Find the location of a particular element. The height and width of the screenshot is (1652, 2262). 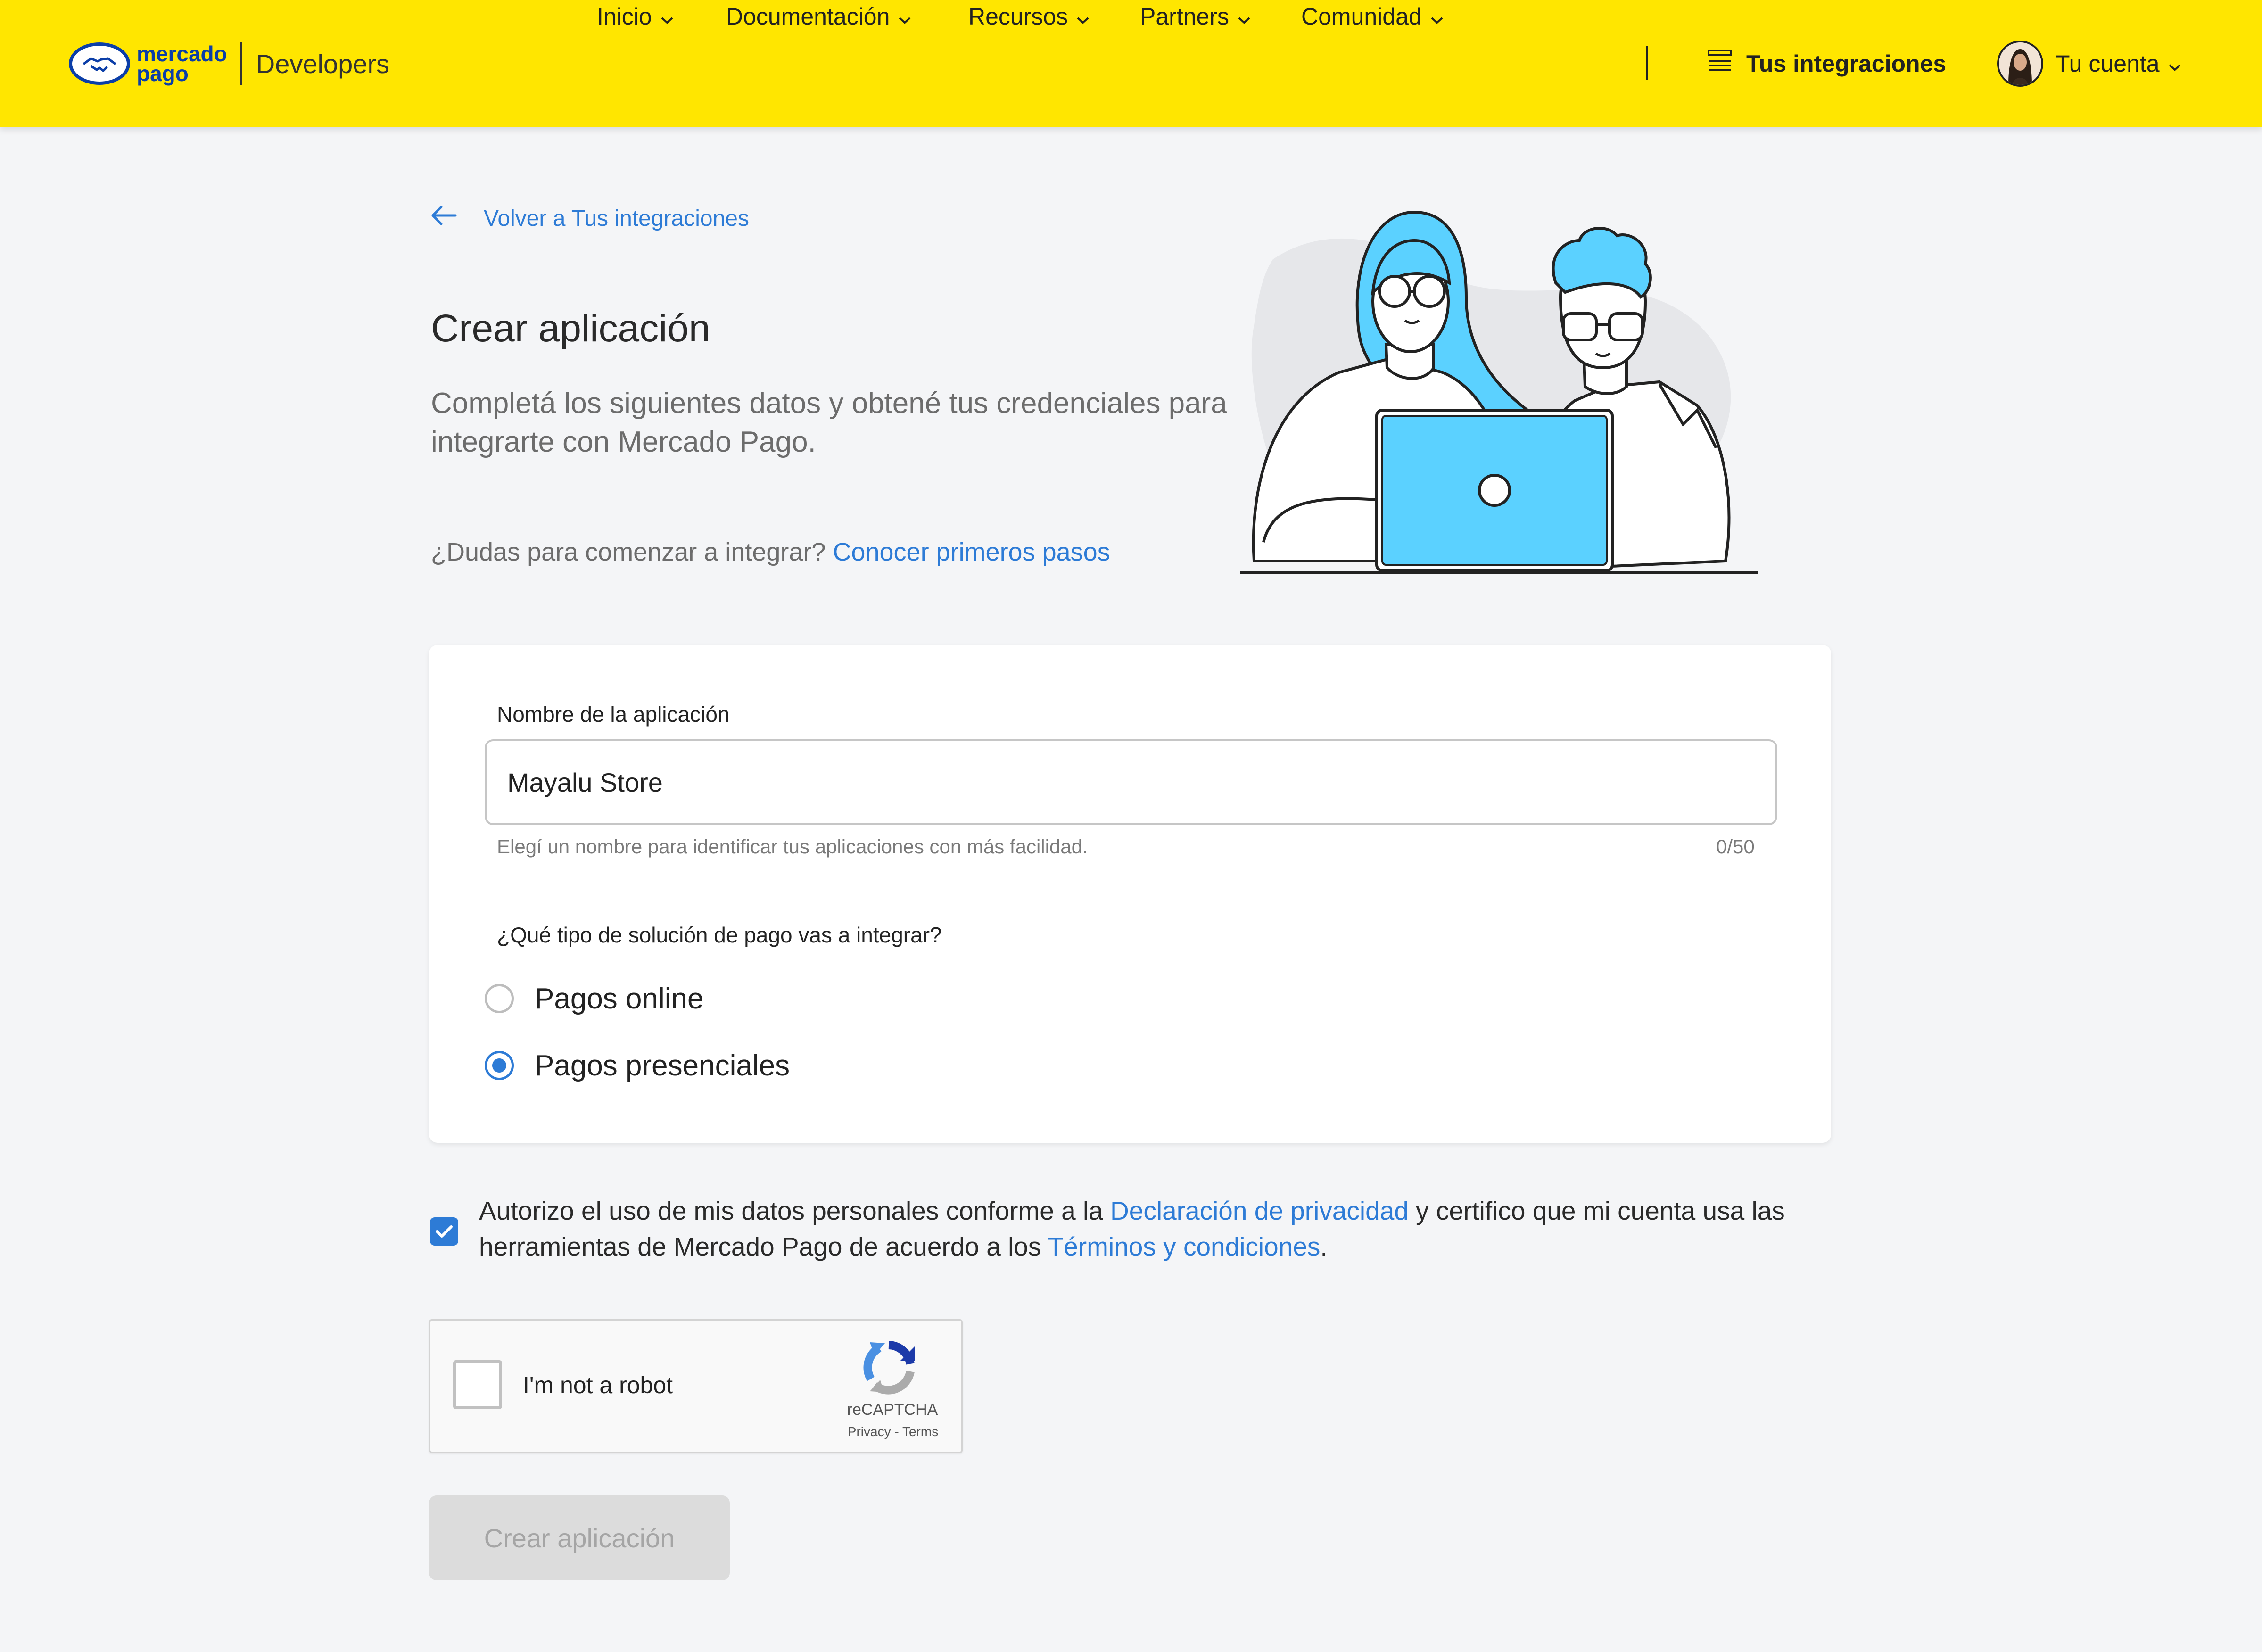

checkmark-icon is located at coordinates (444, 1231).